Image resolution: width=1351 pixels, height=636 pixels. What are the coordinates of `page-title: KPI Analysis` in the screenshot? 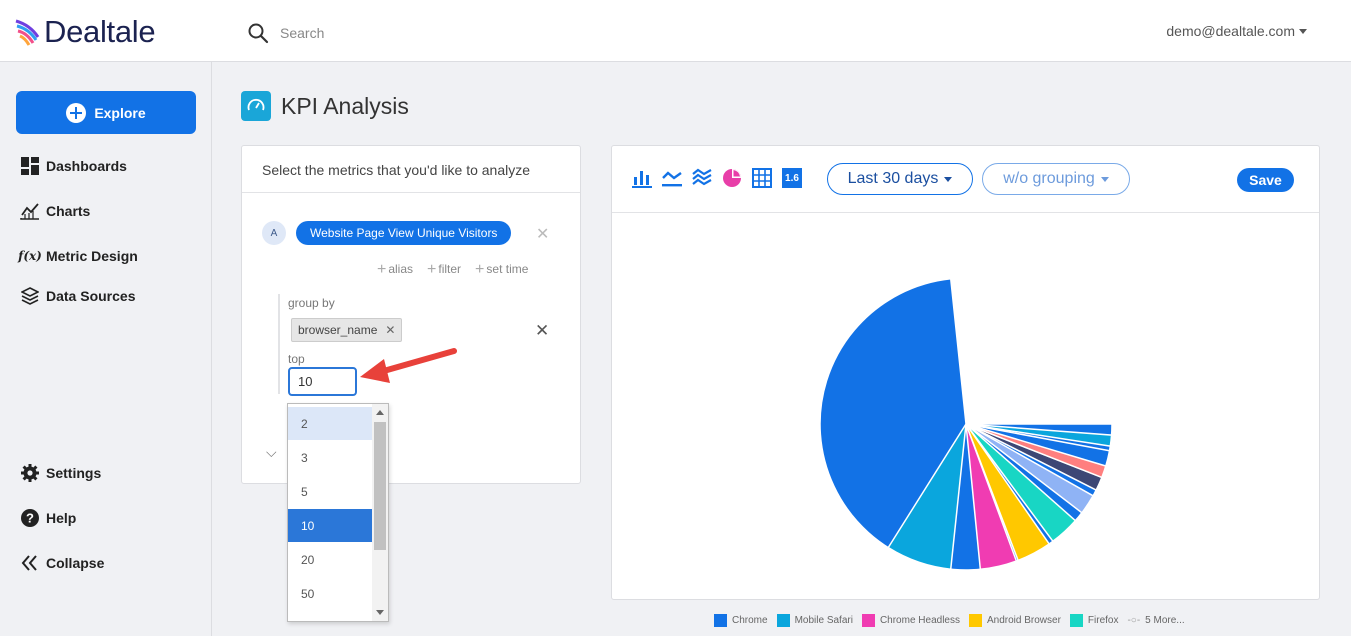 It's located at (325, 106).